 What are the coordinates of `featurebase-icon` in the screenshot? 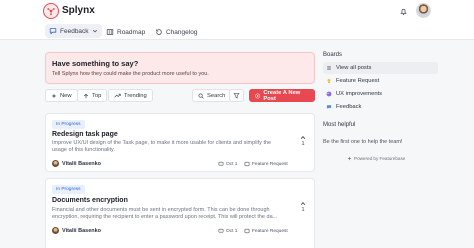 It's located at (349, 158).